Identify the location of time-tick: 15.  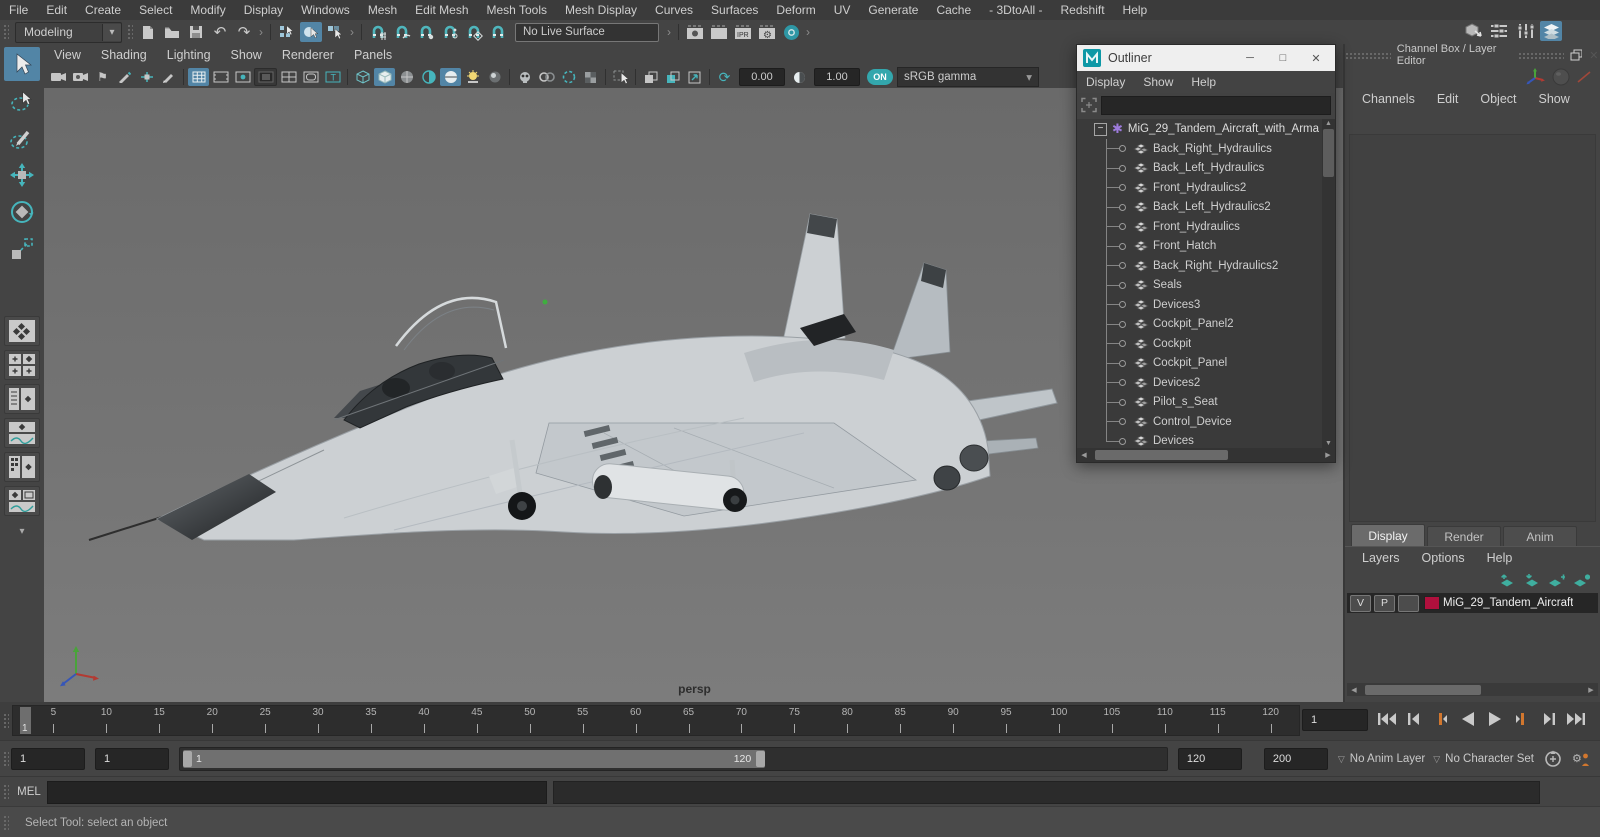
(159, 720).